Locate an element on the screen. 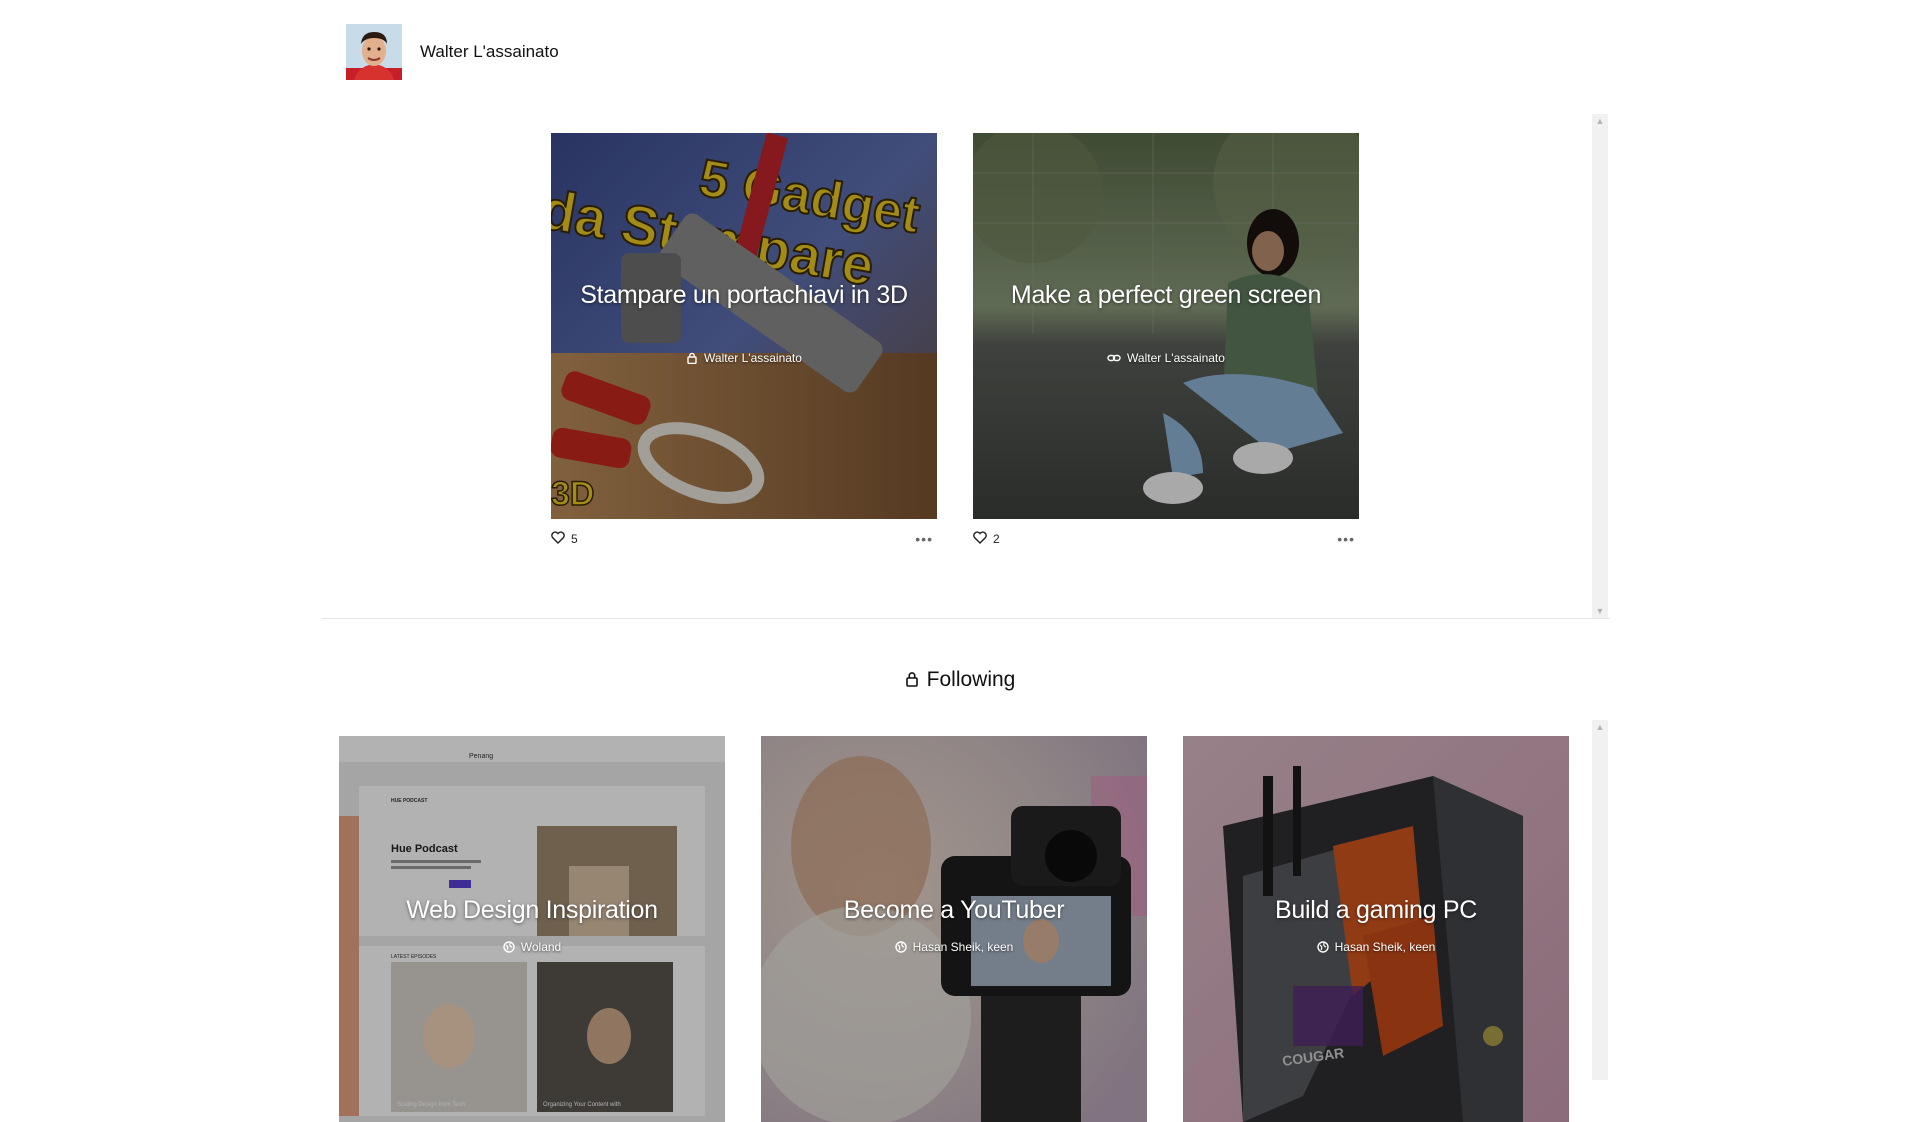  board-title: Make a perfect green screen is located at coordinates (1166, 295).